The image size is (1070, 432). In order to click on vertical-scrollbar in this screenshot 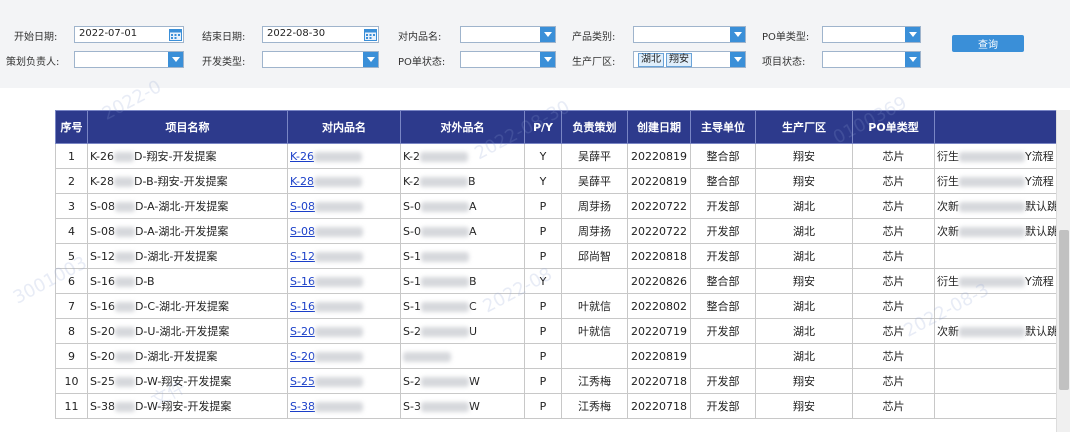, I will do `click(1063, 271)`.